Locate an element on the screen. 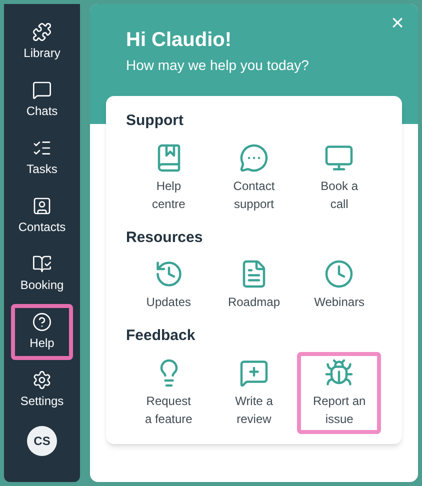 The width and height of the screenshot is (422, 486). help-option: Write a review is located at coordinates (254, 393).